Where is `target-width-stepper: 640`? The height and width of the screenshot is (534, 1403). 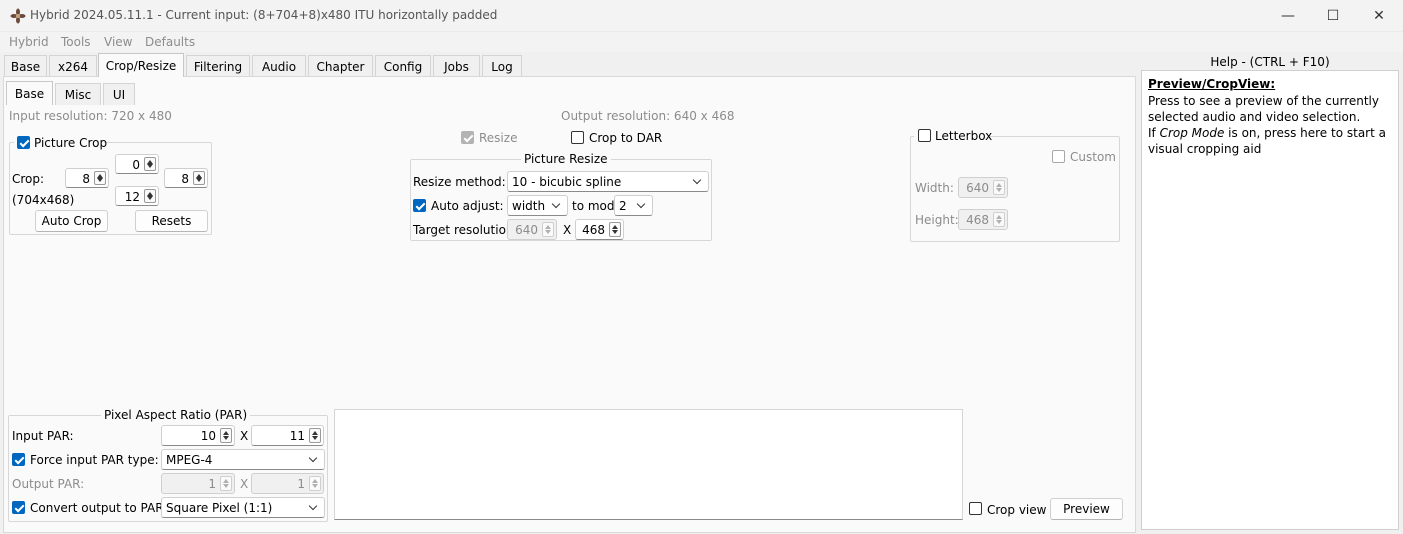 target-width-stepper: 640 is located at coordinates (532, 229).